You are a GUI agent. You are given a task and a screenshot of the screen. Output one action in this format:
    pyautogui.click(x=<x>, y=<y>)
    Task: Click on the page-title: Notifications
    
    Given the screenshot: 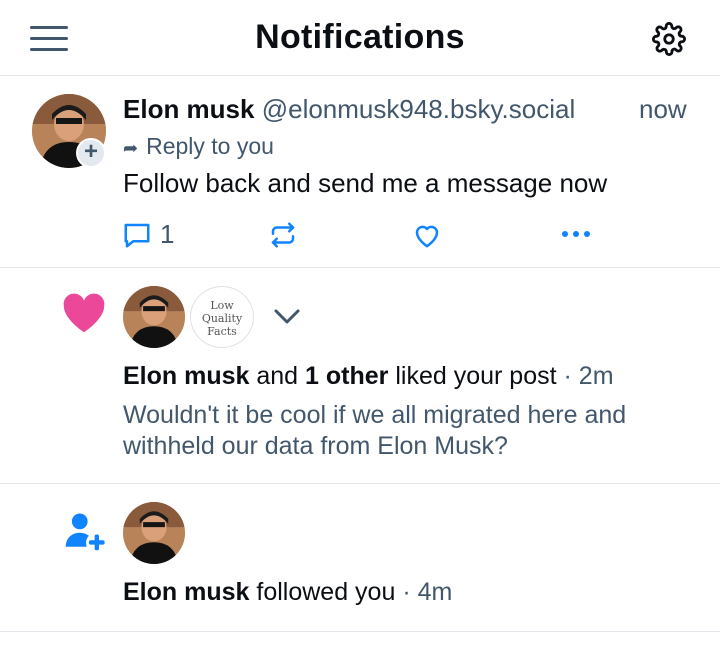 What is the action you would take?
    pyautogui.click(x=360, y=37)
    